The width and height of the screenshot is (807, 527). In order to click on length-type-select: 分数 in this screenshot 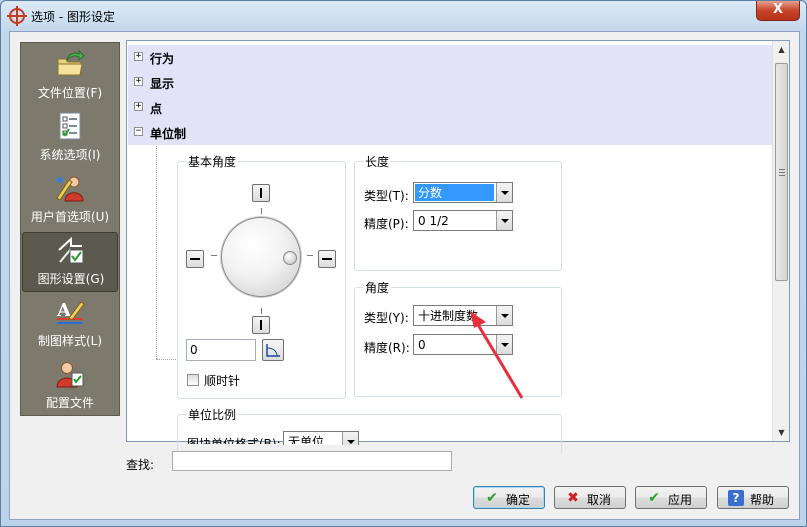, I will do `click(463, 192)`.